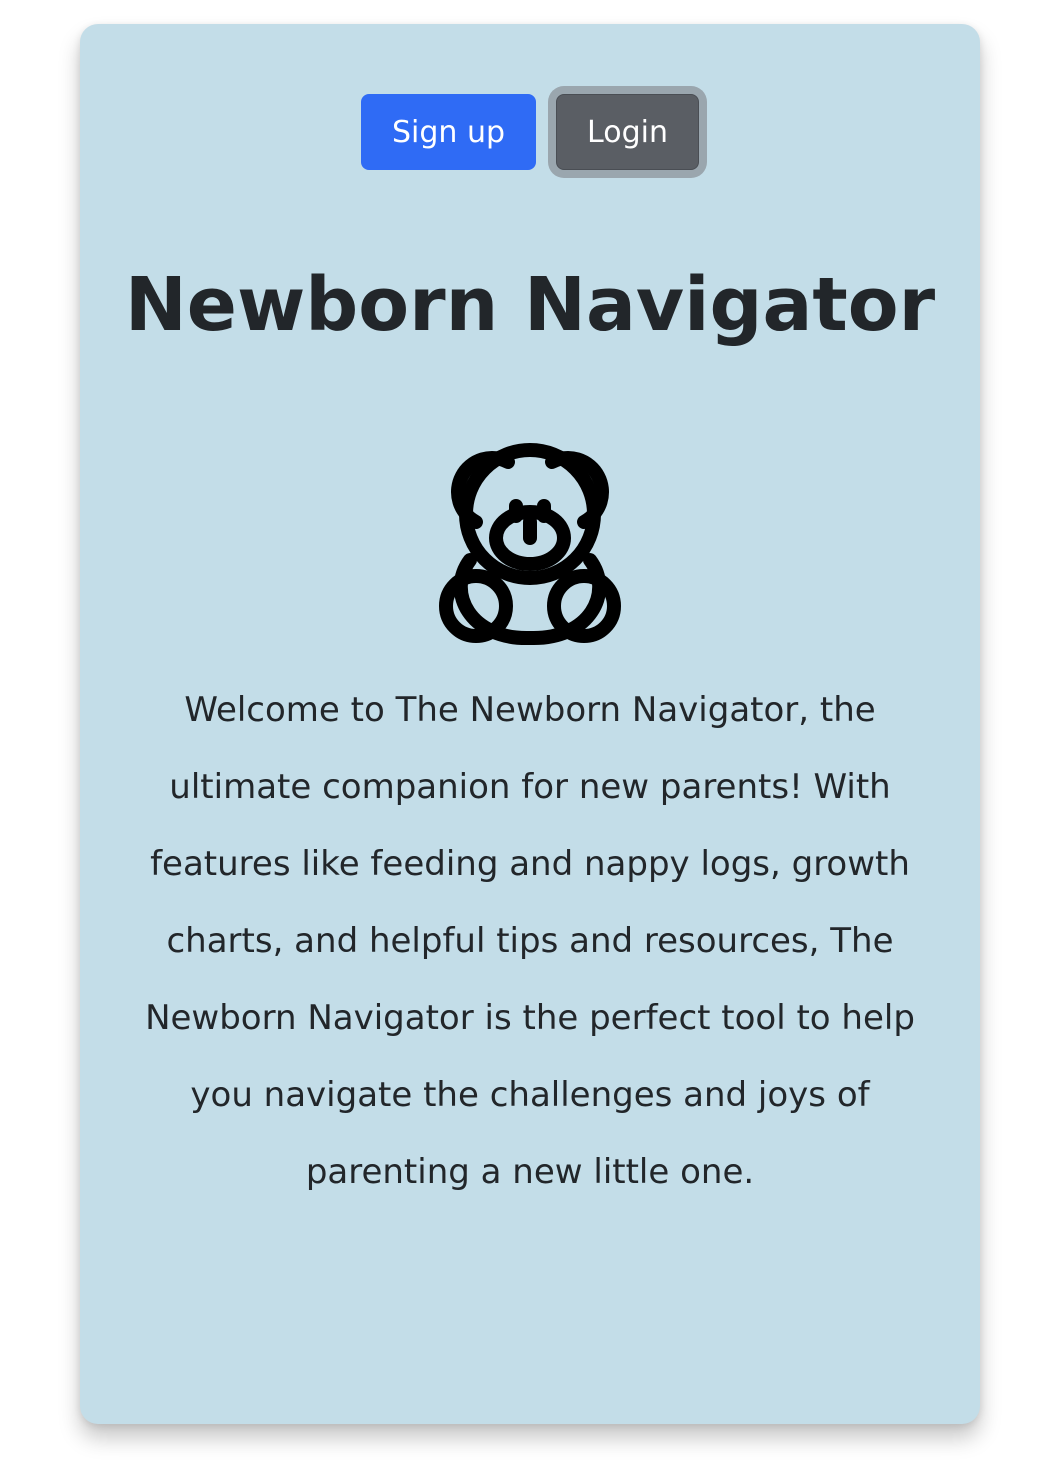  I want to click on teddy-bear-icon, so click(530, 544).